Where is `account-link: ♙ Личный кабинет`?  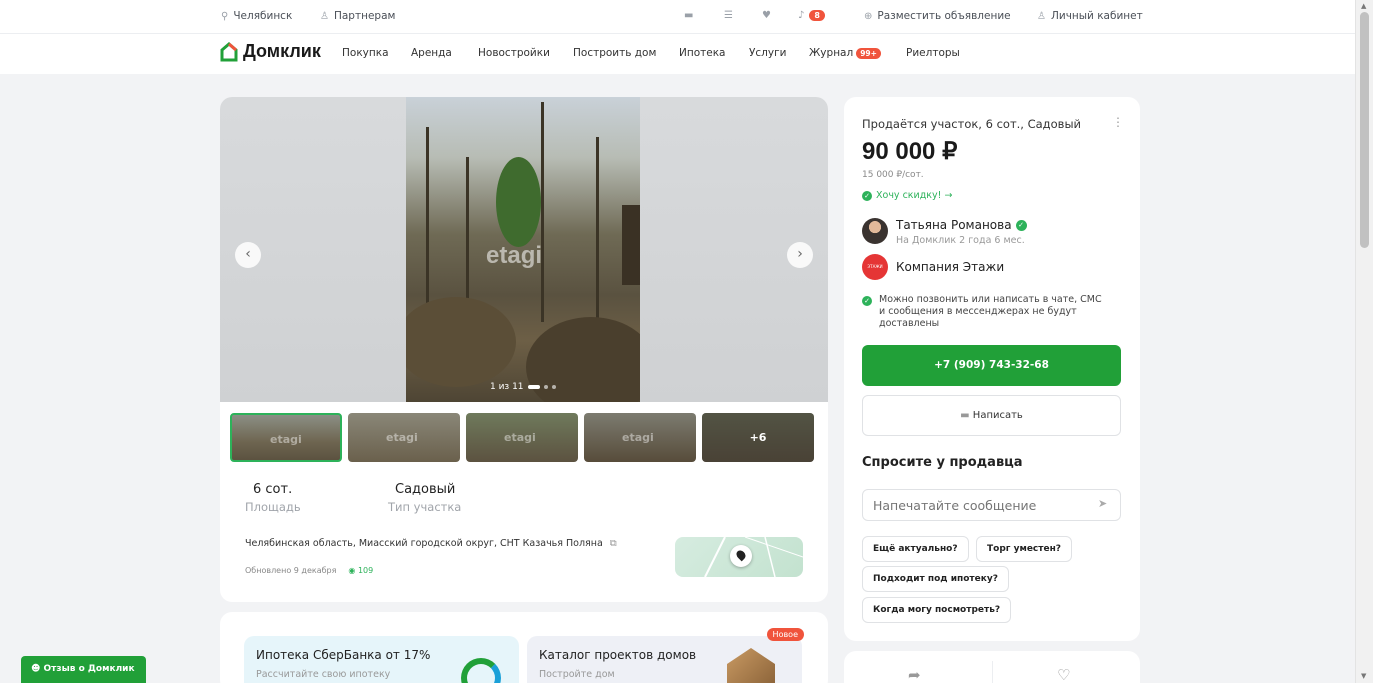 account-link: ♙ Личный кабинет is located at coordinates (1090, 16).